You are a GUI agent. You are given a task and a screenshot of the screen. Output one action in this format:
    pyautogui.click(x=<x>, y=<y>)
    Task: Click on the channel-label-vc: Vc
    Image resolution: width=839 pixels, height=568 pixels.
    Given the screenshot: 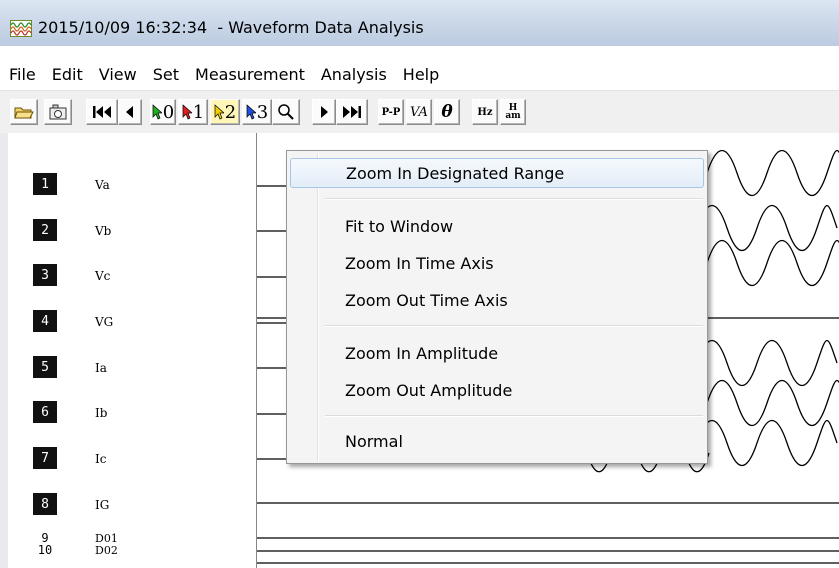 What is the action you would take?
    pyautogui.click(x=103, y=276)
    